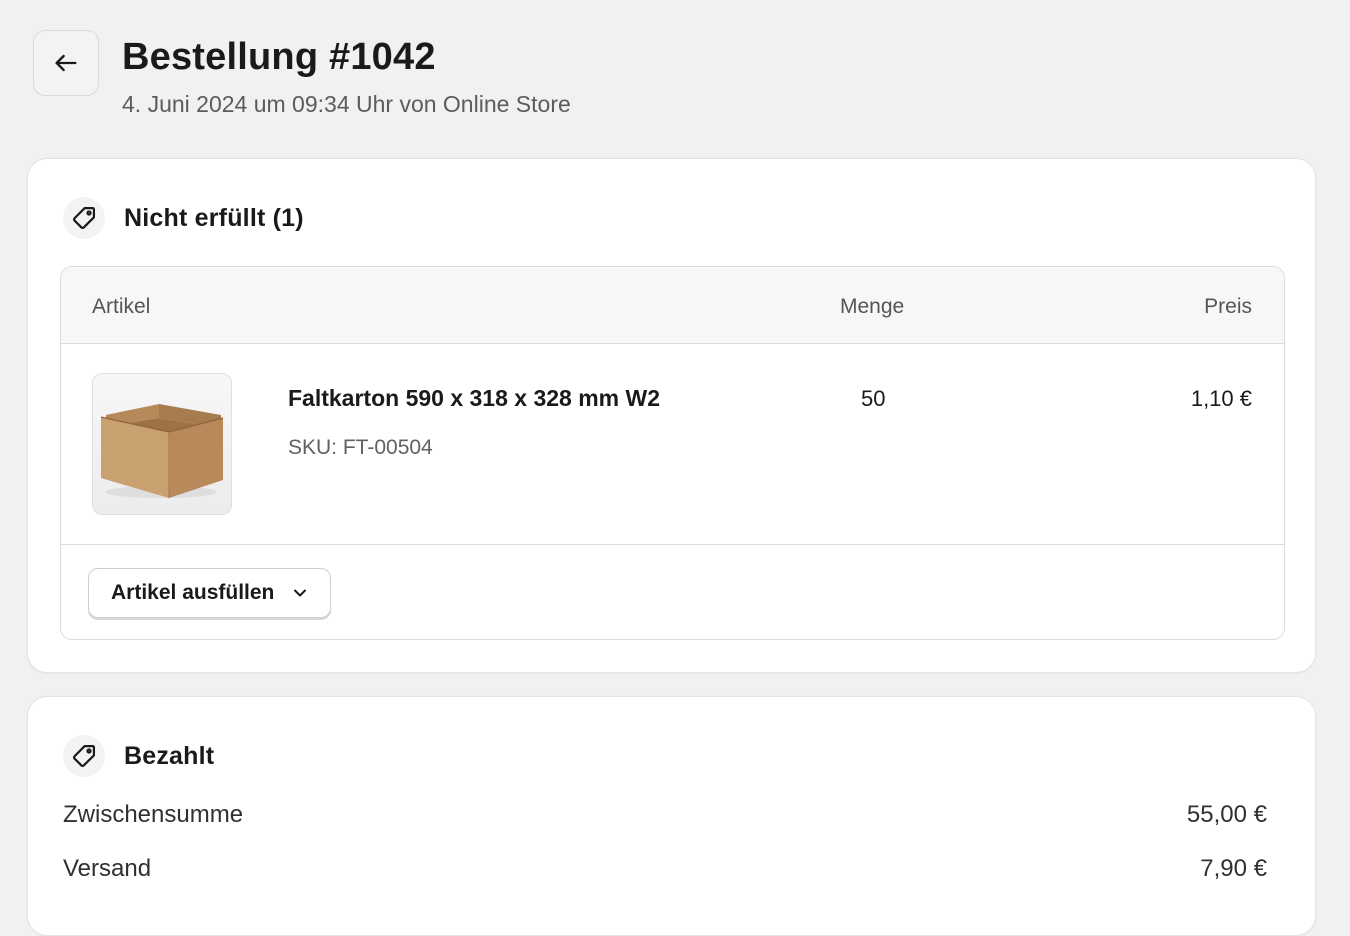 The image size is (1350, 936). What do you see at coordinates (1228, 306) in the screenshot?
I see `column-header-price: Preis` at bounding box center [1228, 306].